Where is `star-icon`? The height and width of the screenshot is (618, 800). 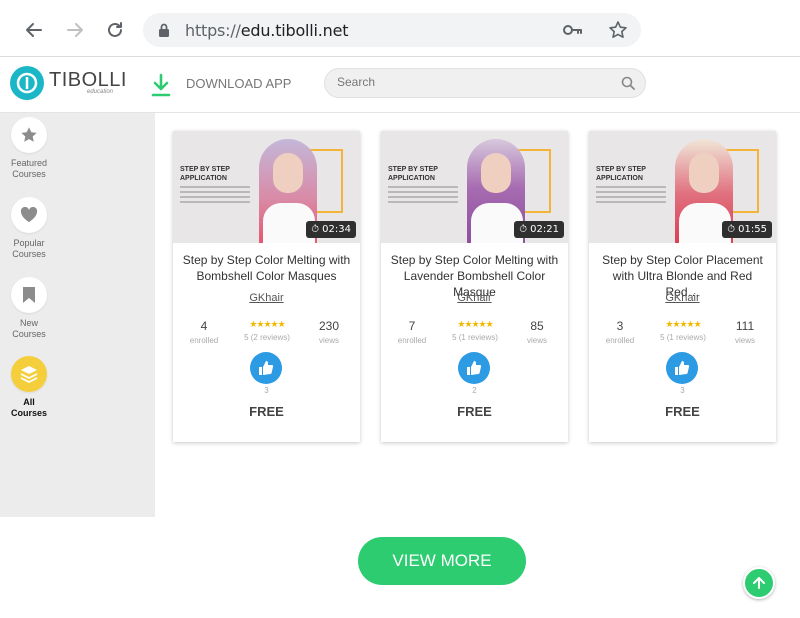 star-icon is located at coordinates (29, 135).